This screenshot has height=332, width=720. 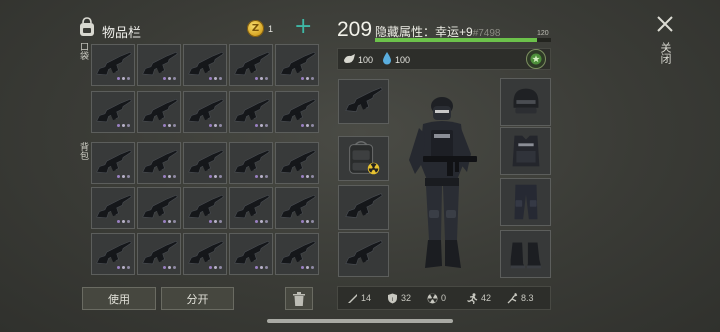 What do you see at coordinates (84, 51) in the screenshot?
I see `section-label-pocket: 口袋` at bounding box center [84, 51].